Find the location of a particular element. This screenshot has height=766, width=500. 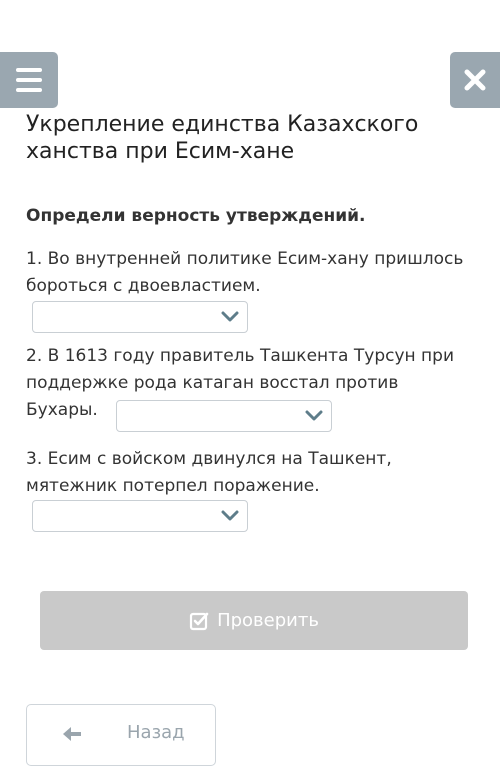

arrow-left-icon is located at coordinates (72, 734).